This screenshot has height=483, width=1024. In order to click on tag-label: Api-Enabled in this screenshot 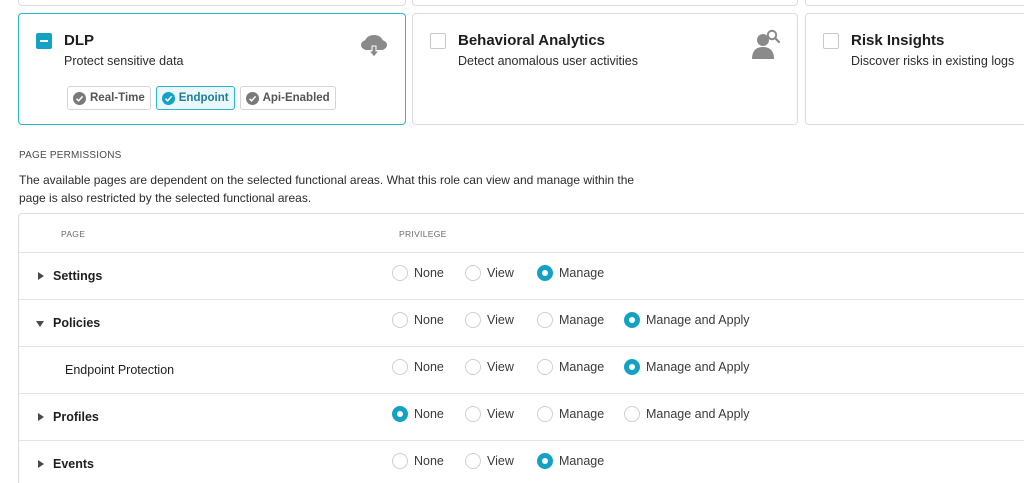, I will do `click(296, 98)`.